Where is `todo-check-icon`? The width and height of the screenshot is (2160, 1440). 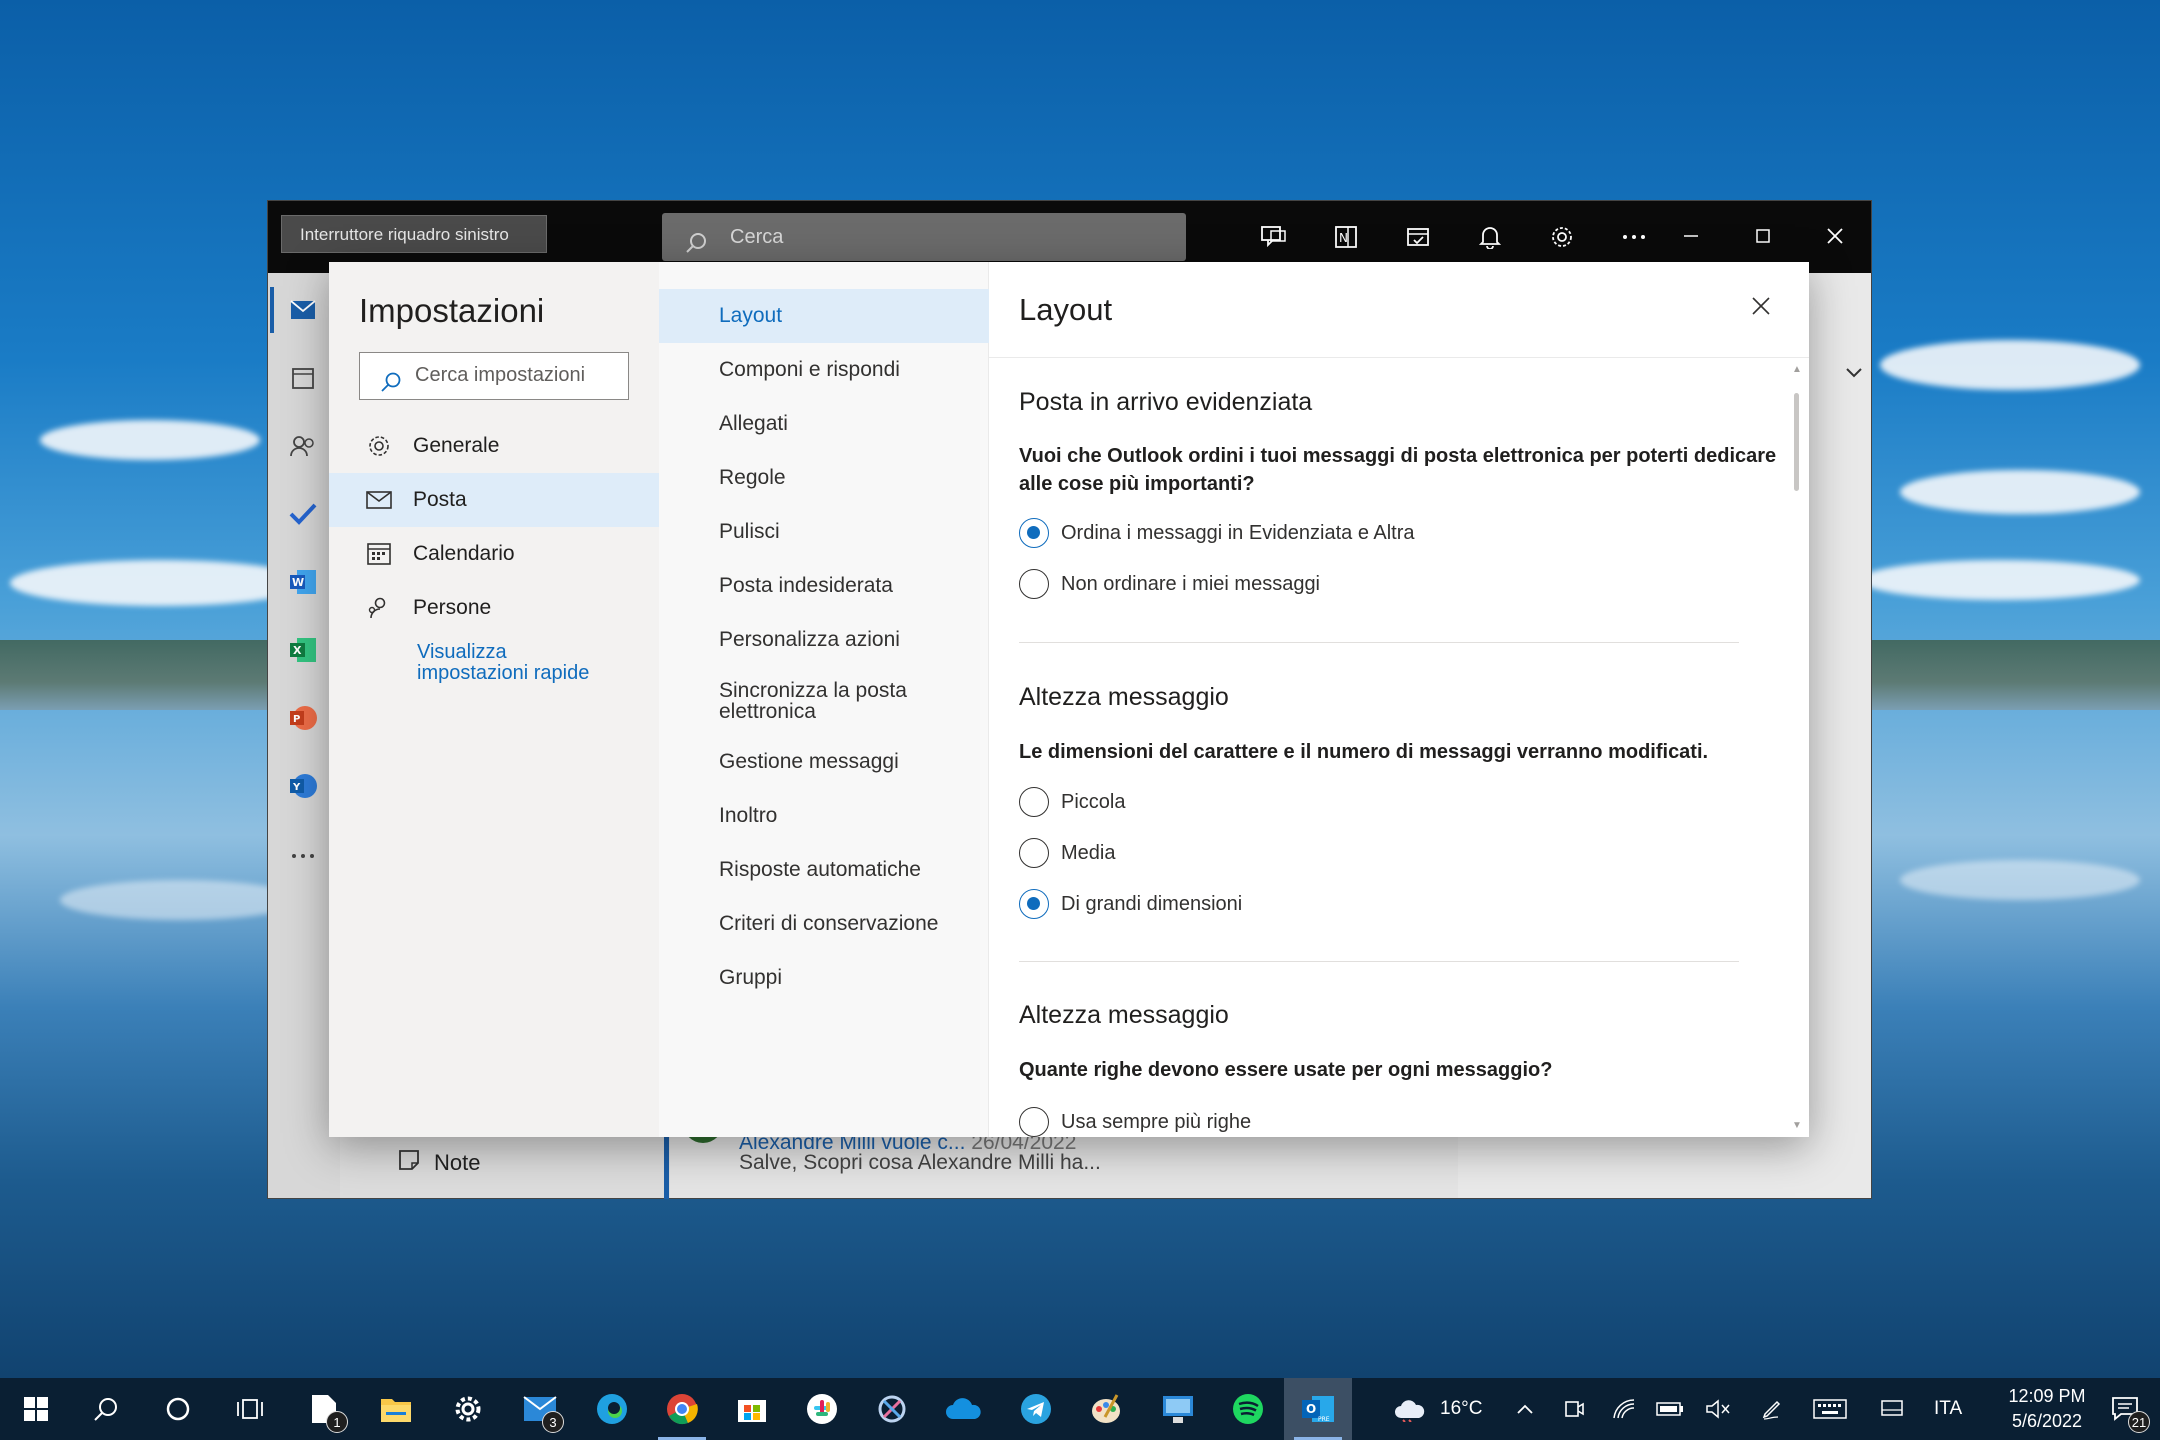
todo-check-icon is located at coordinates (303, 514).